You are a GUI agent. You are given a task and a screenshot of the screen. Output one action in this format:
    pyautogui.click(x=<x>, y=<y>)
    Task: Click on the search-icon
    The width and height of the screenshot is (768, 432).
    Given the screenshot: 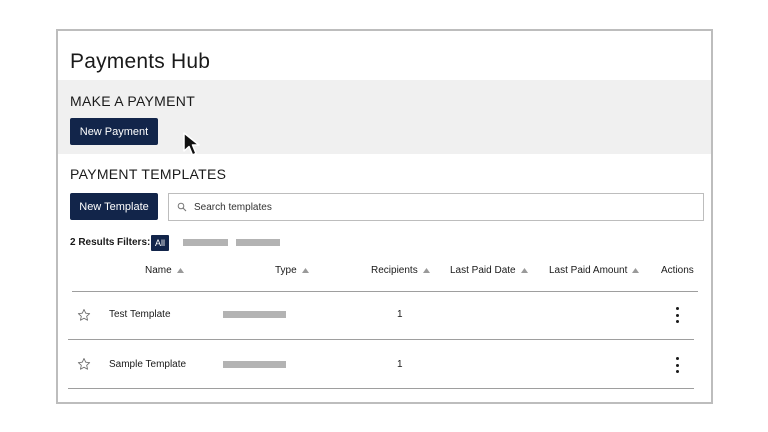 What is the action you would take?
    pyautogui.click(x=182, y=207)
    